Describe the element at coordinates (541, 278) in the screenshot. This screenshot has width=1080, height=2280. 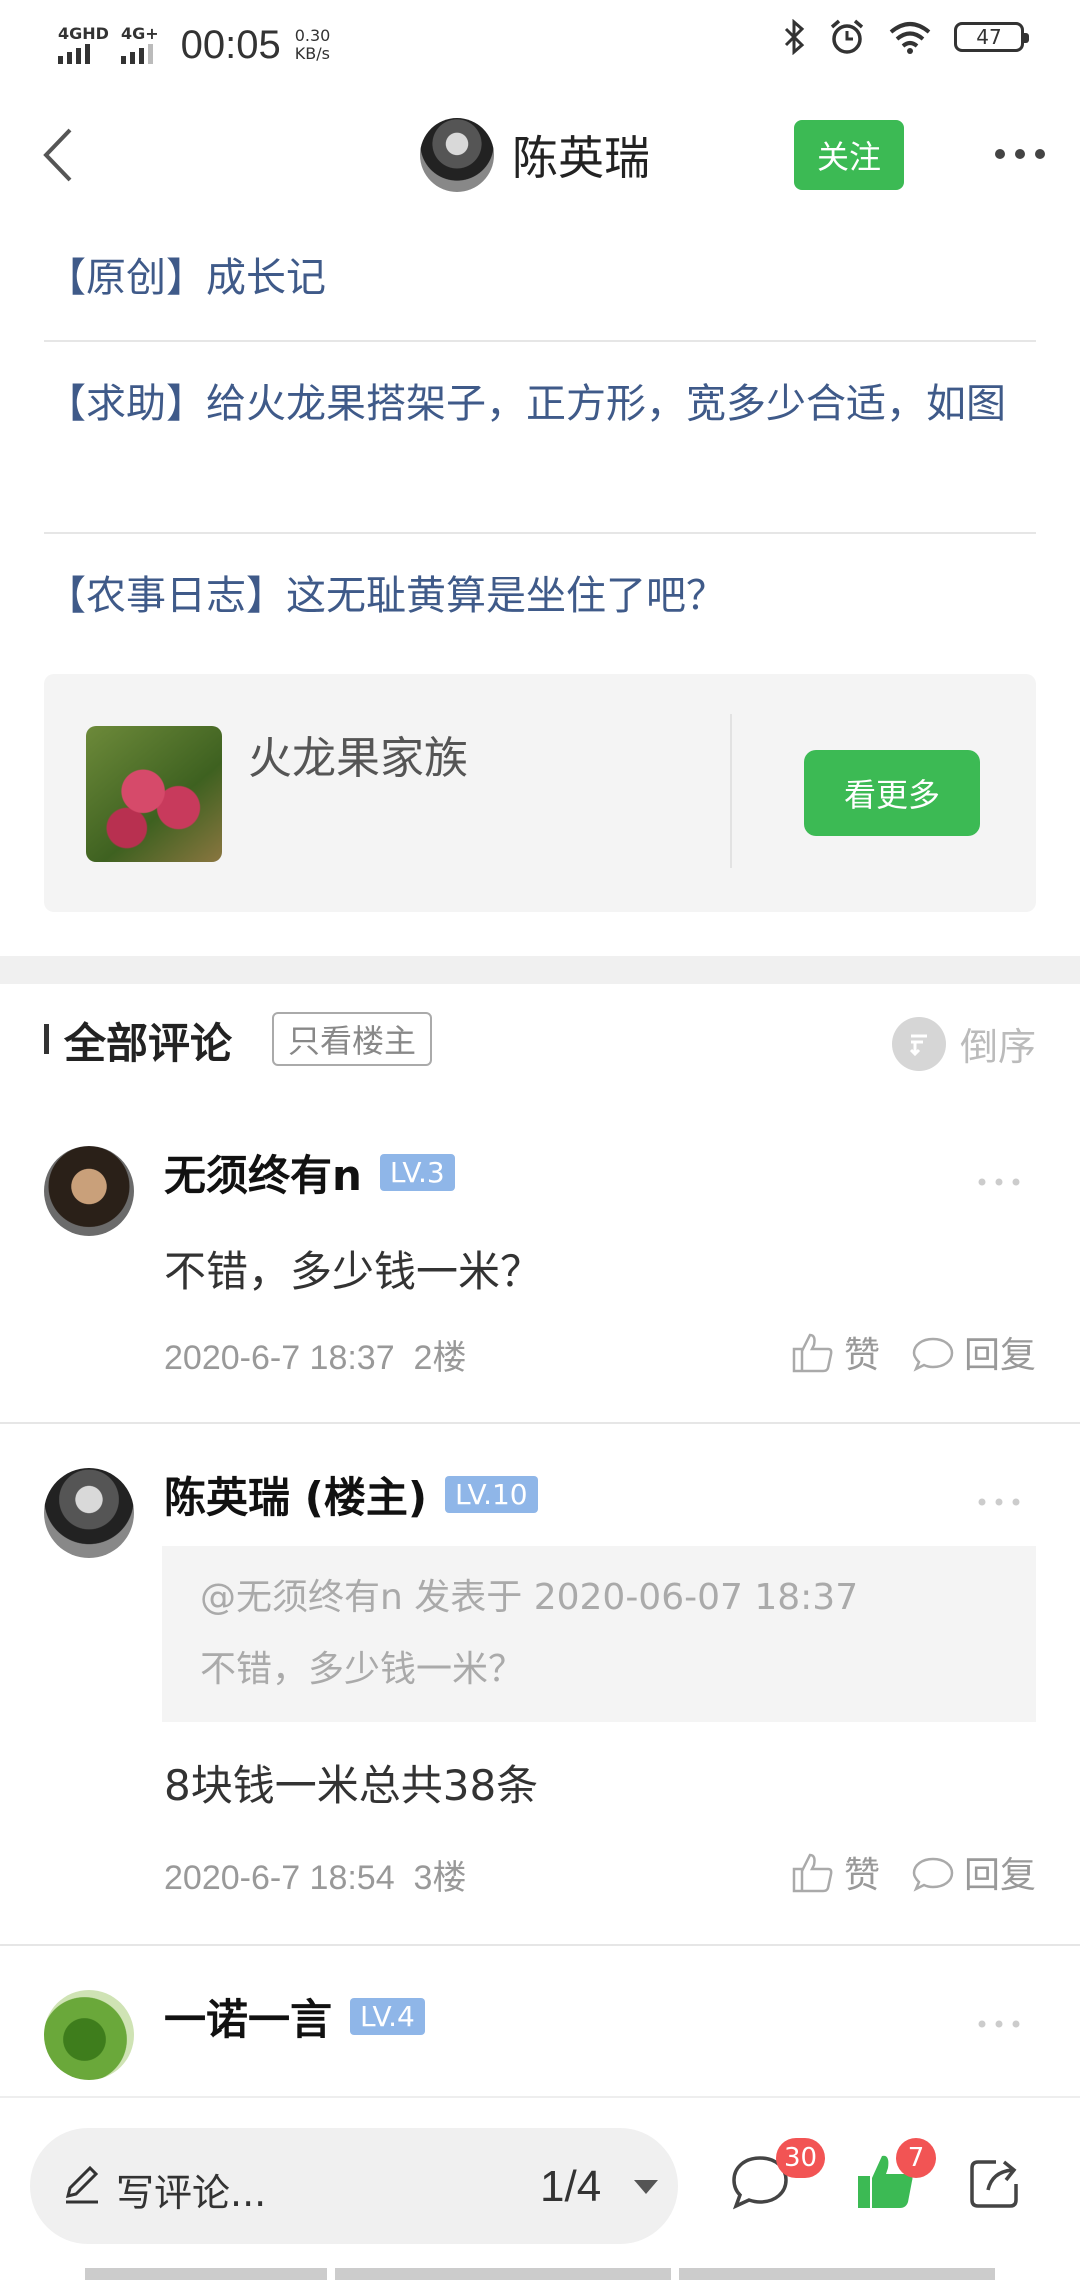
I see `related-post-link: 【原创】成长记` at that location.